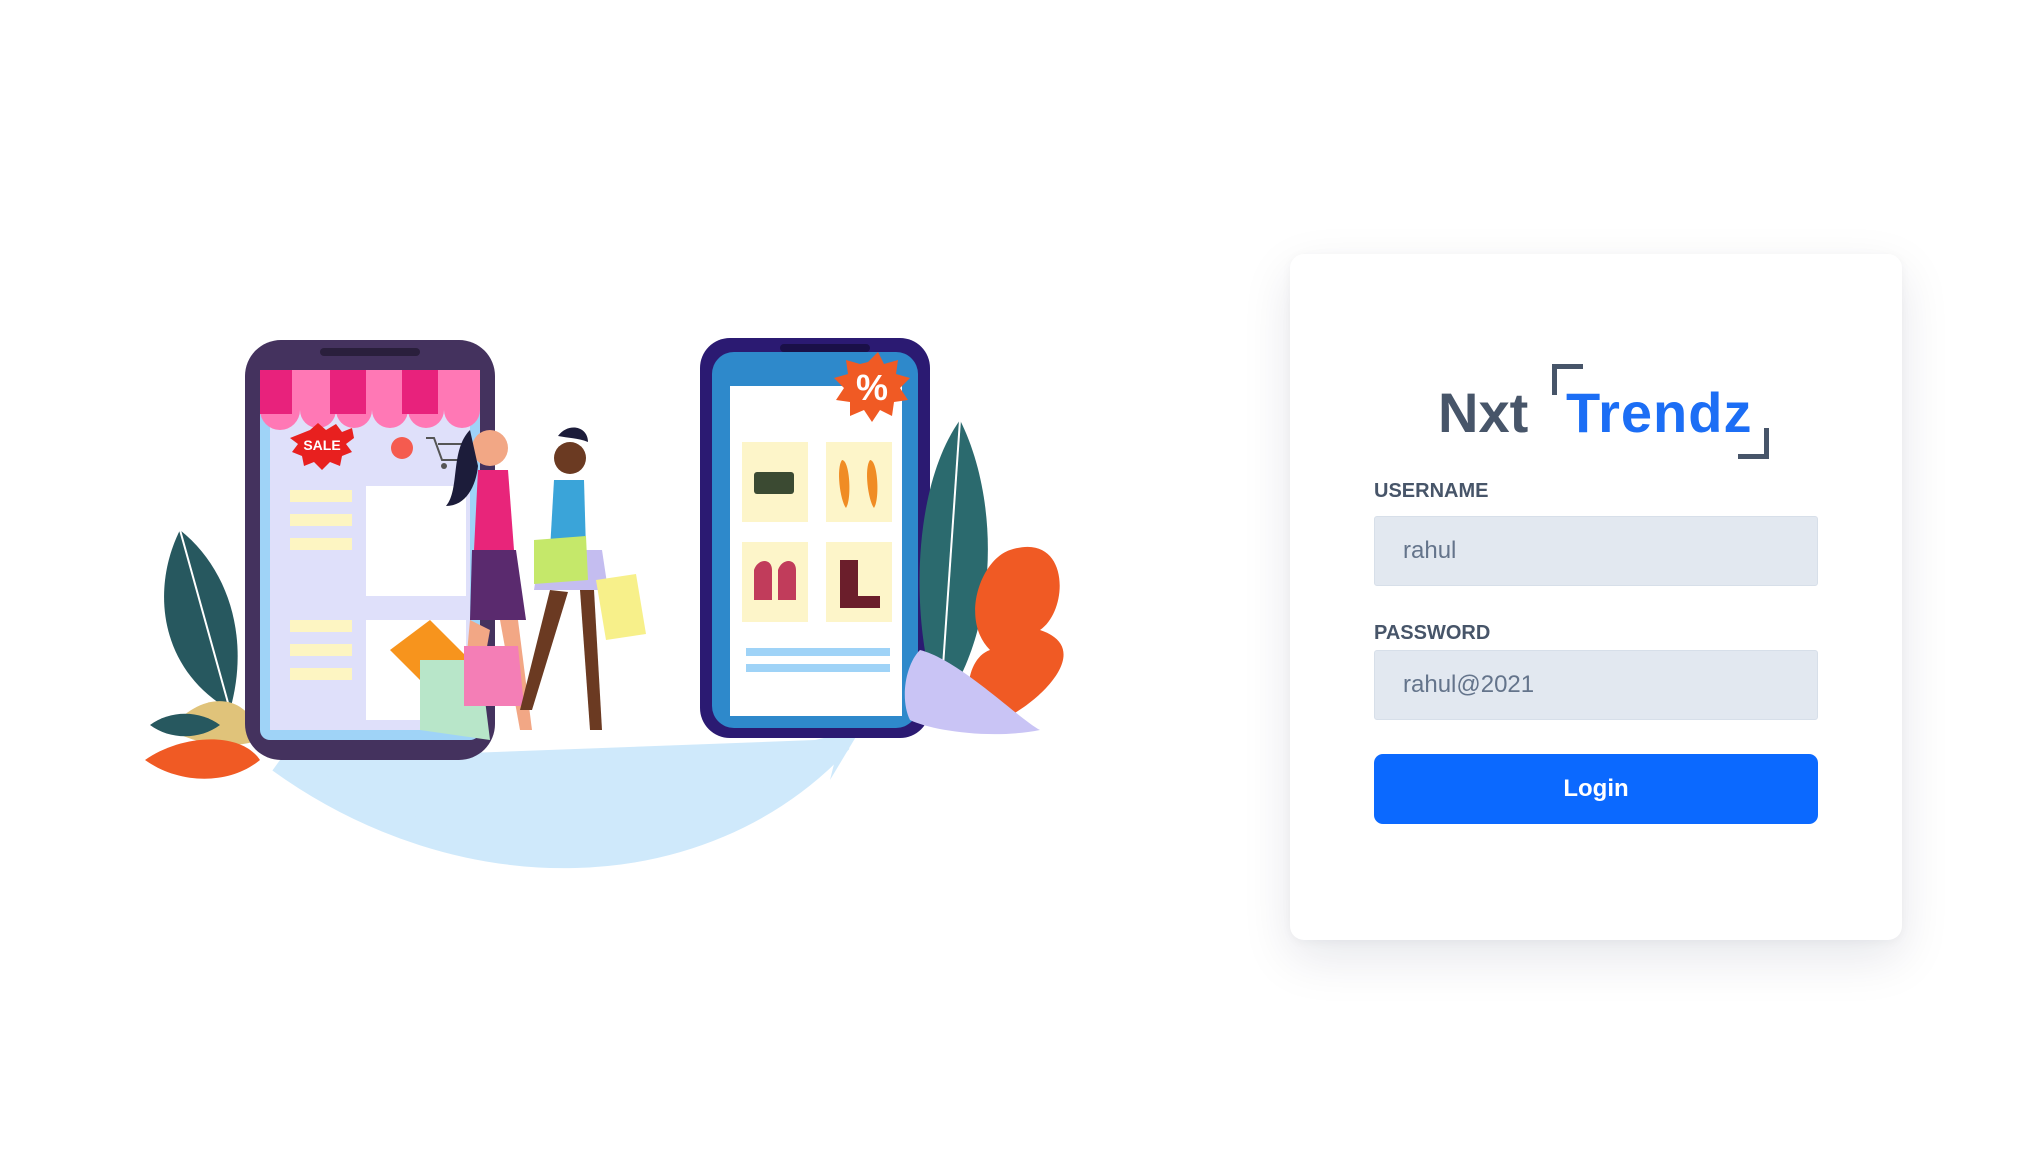 The image size is (2035, 1173). I want to click on login-button: Login, so click(1596, 789).